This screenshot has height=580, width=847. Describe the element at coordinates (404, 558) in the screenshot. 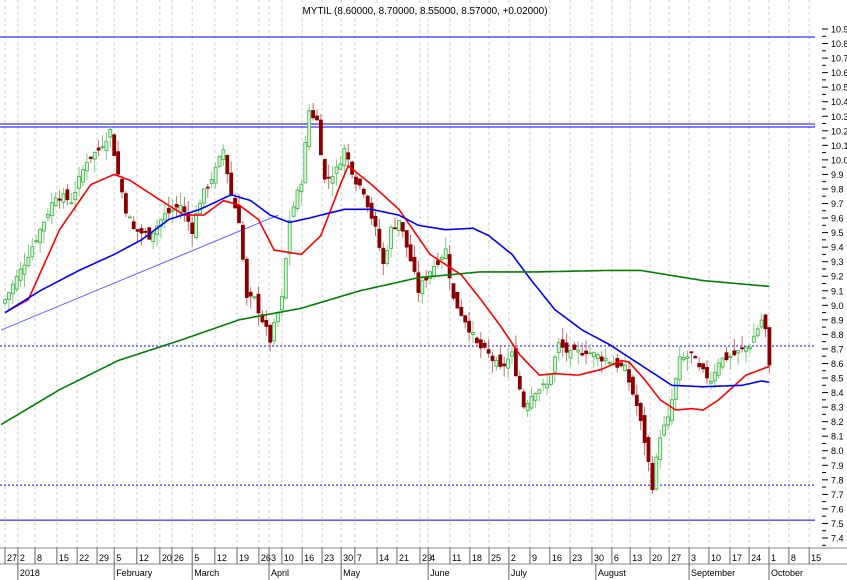

I see `x-tick-label: 21` at that location.